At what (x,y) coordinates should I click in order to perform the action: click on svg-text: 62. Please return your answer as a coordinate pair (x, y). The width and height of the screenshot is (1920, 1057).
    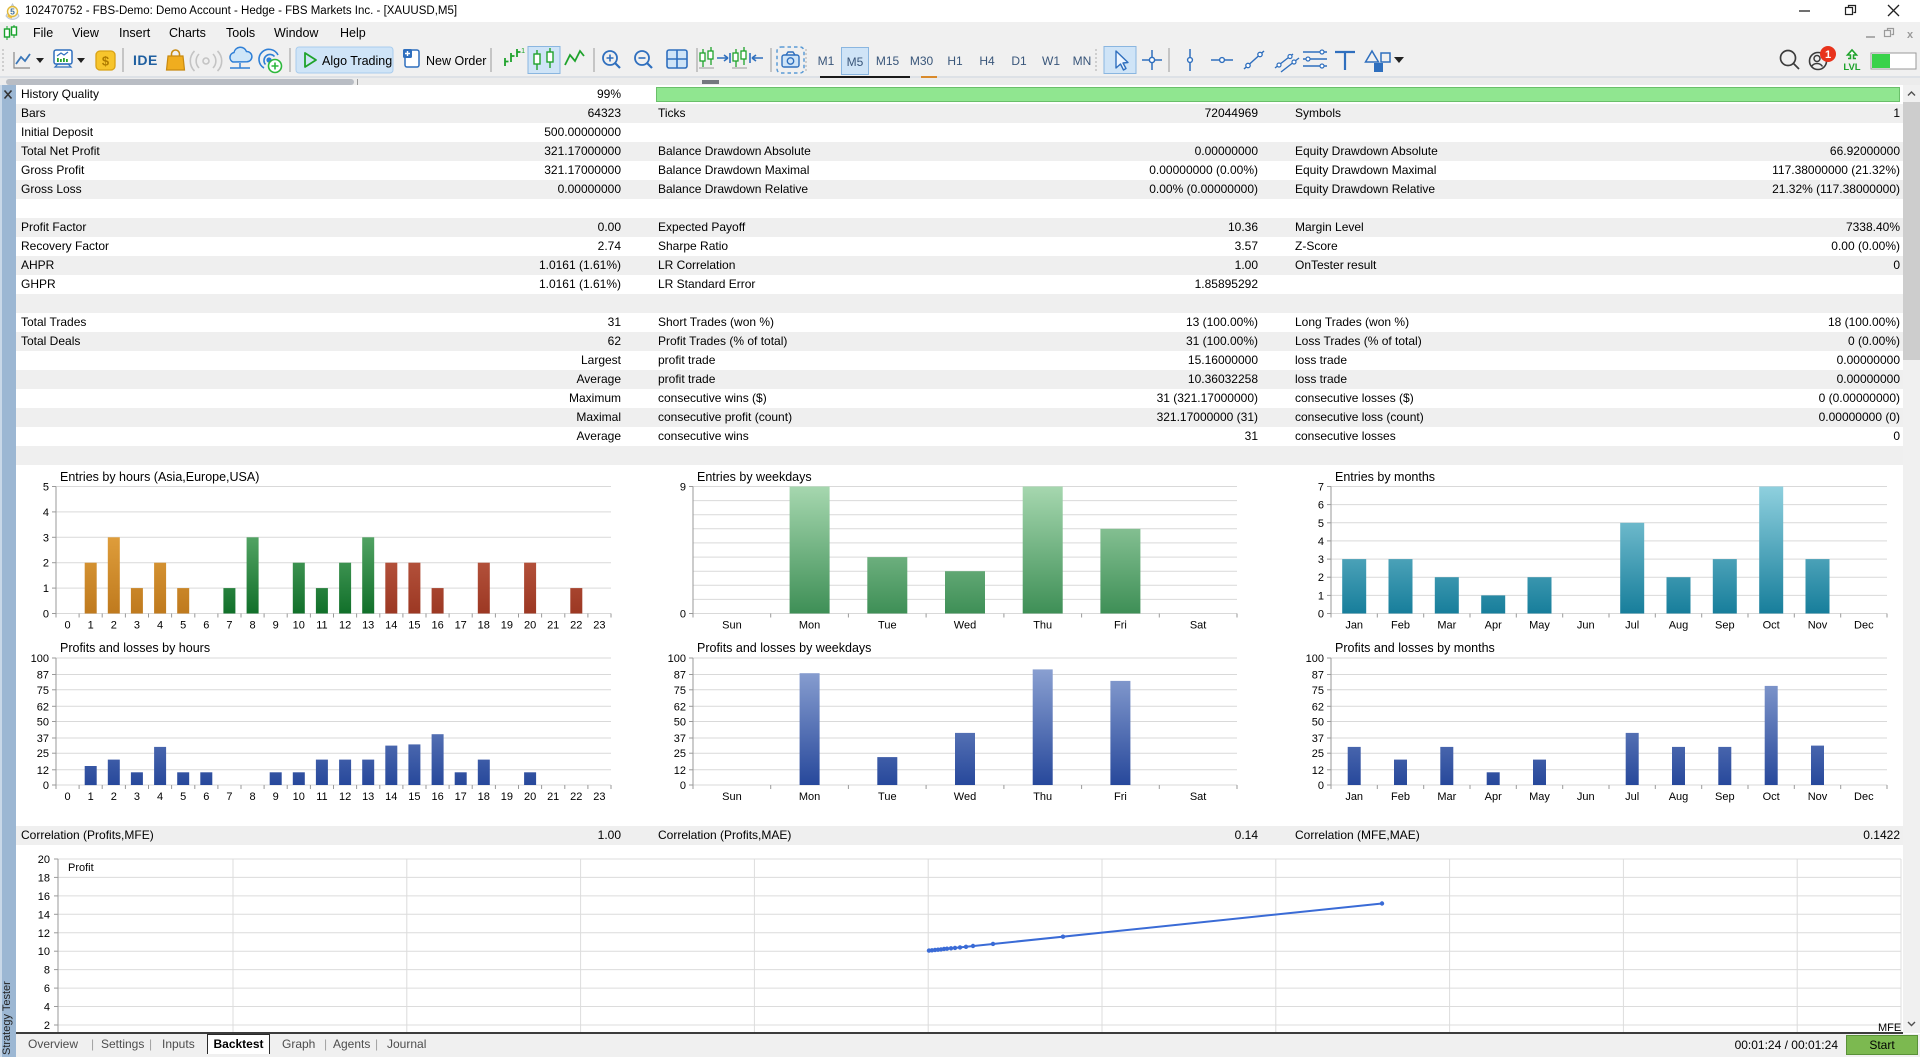
    Looking at the image, I should click on (680, 707).